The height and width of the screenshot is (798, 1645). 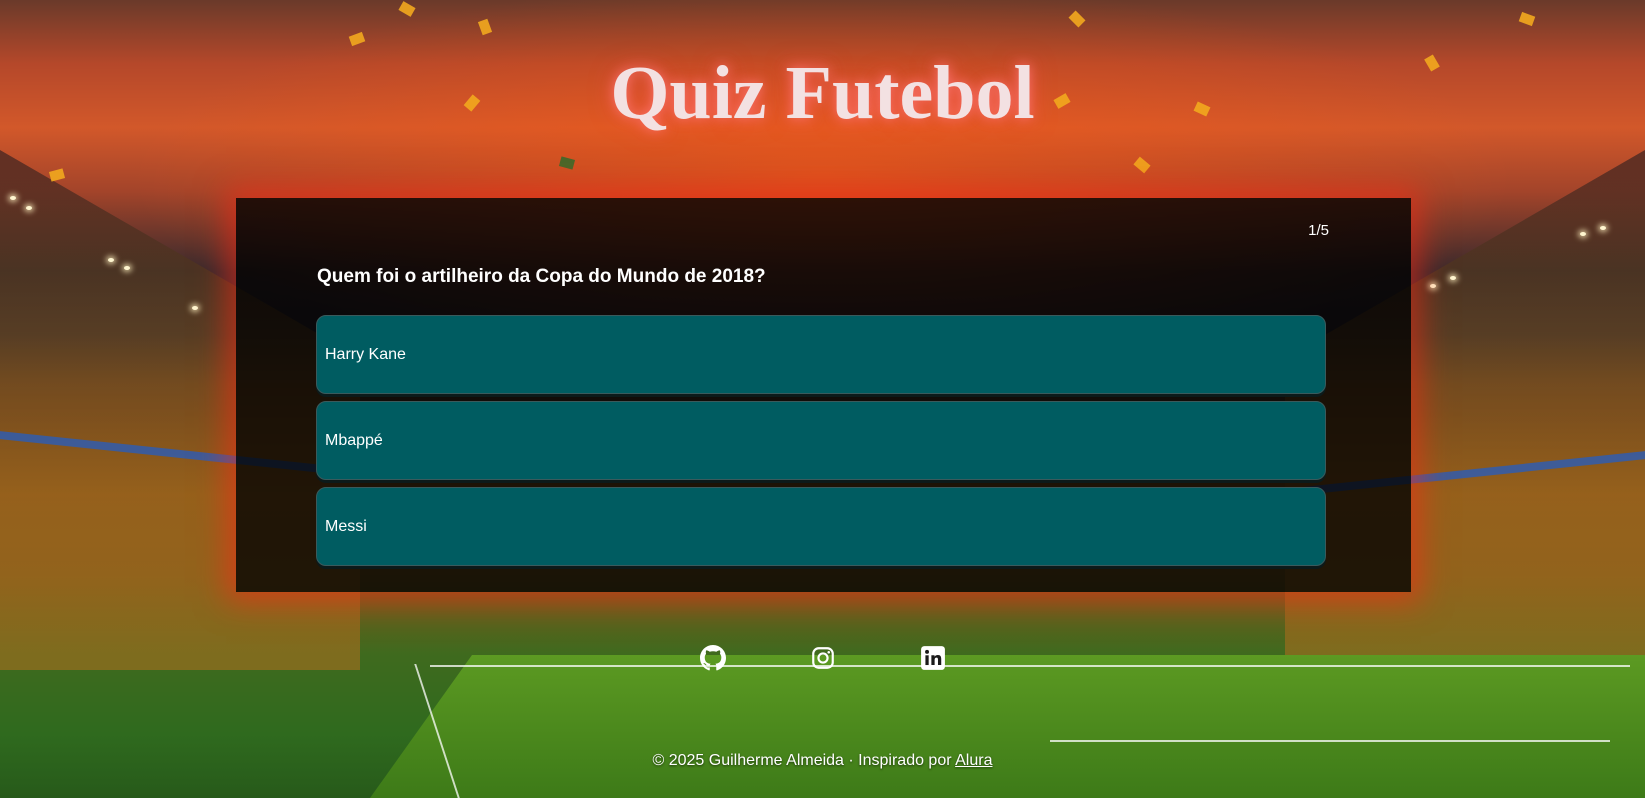 I want to click on footer-text: © 2025 Guilherme Almeida · Inspirado por, so click(x=804, y=760).